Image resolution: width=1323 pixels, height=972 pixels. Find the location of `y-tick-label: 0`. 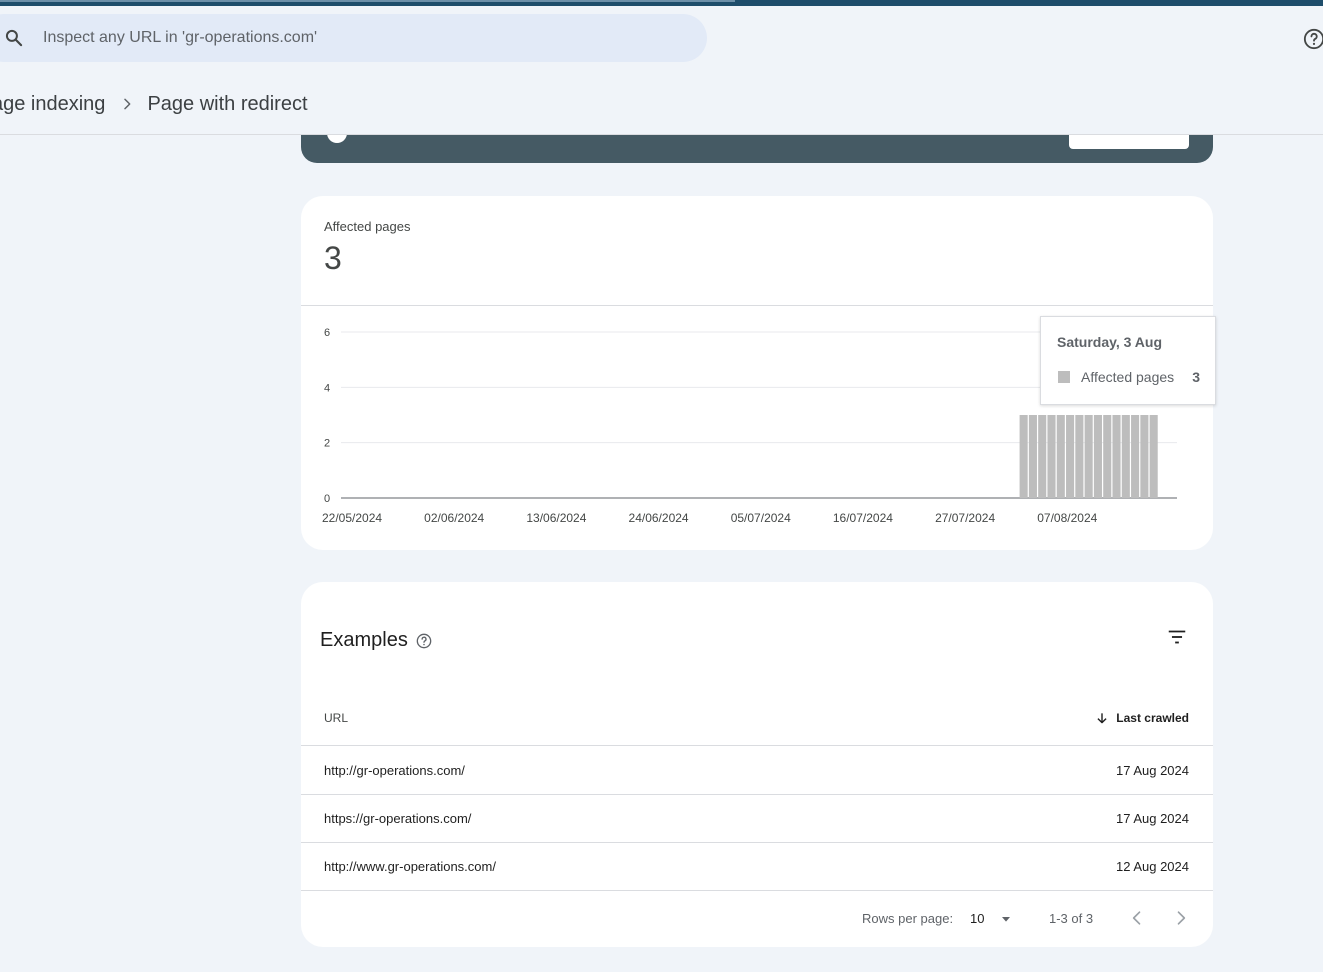

y-tick-label: 0 is located at coordinates (327, 499).